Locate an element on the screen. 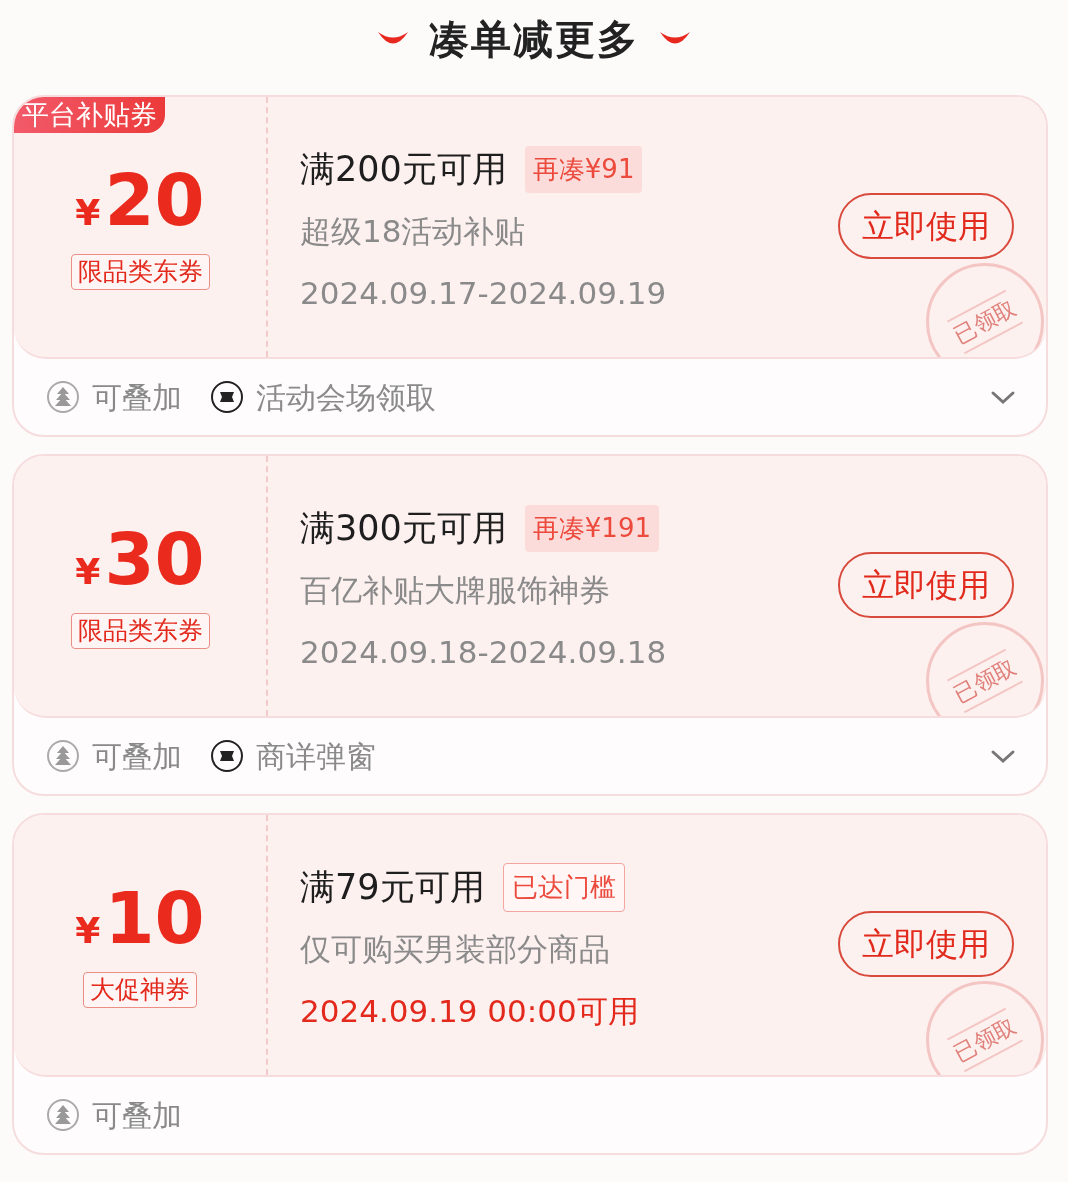 Image resolution: width=1068 pixels, height=1182 pixels. coupon-description: 仅可购买男装部分商品 is located at coordinates (455, 949).